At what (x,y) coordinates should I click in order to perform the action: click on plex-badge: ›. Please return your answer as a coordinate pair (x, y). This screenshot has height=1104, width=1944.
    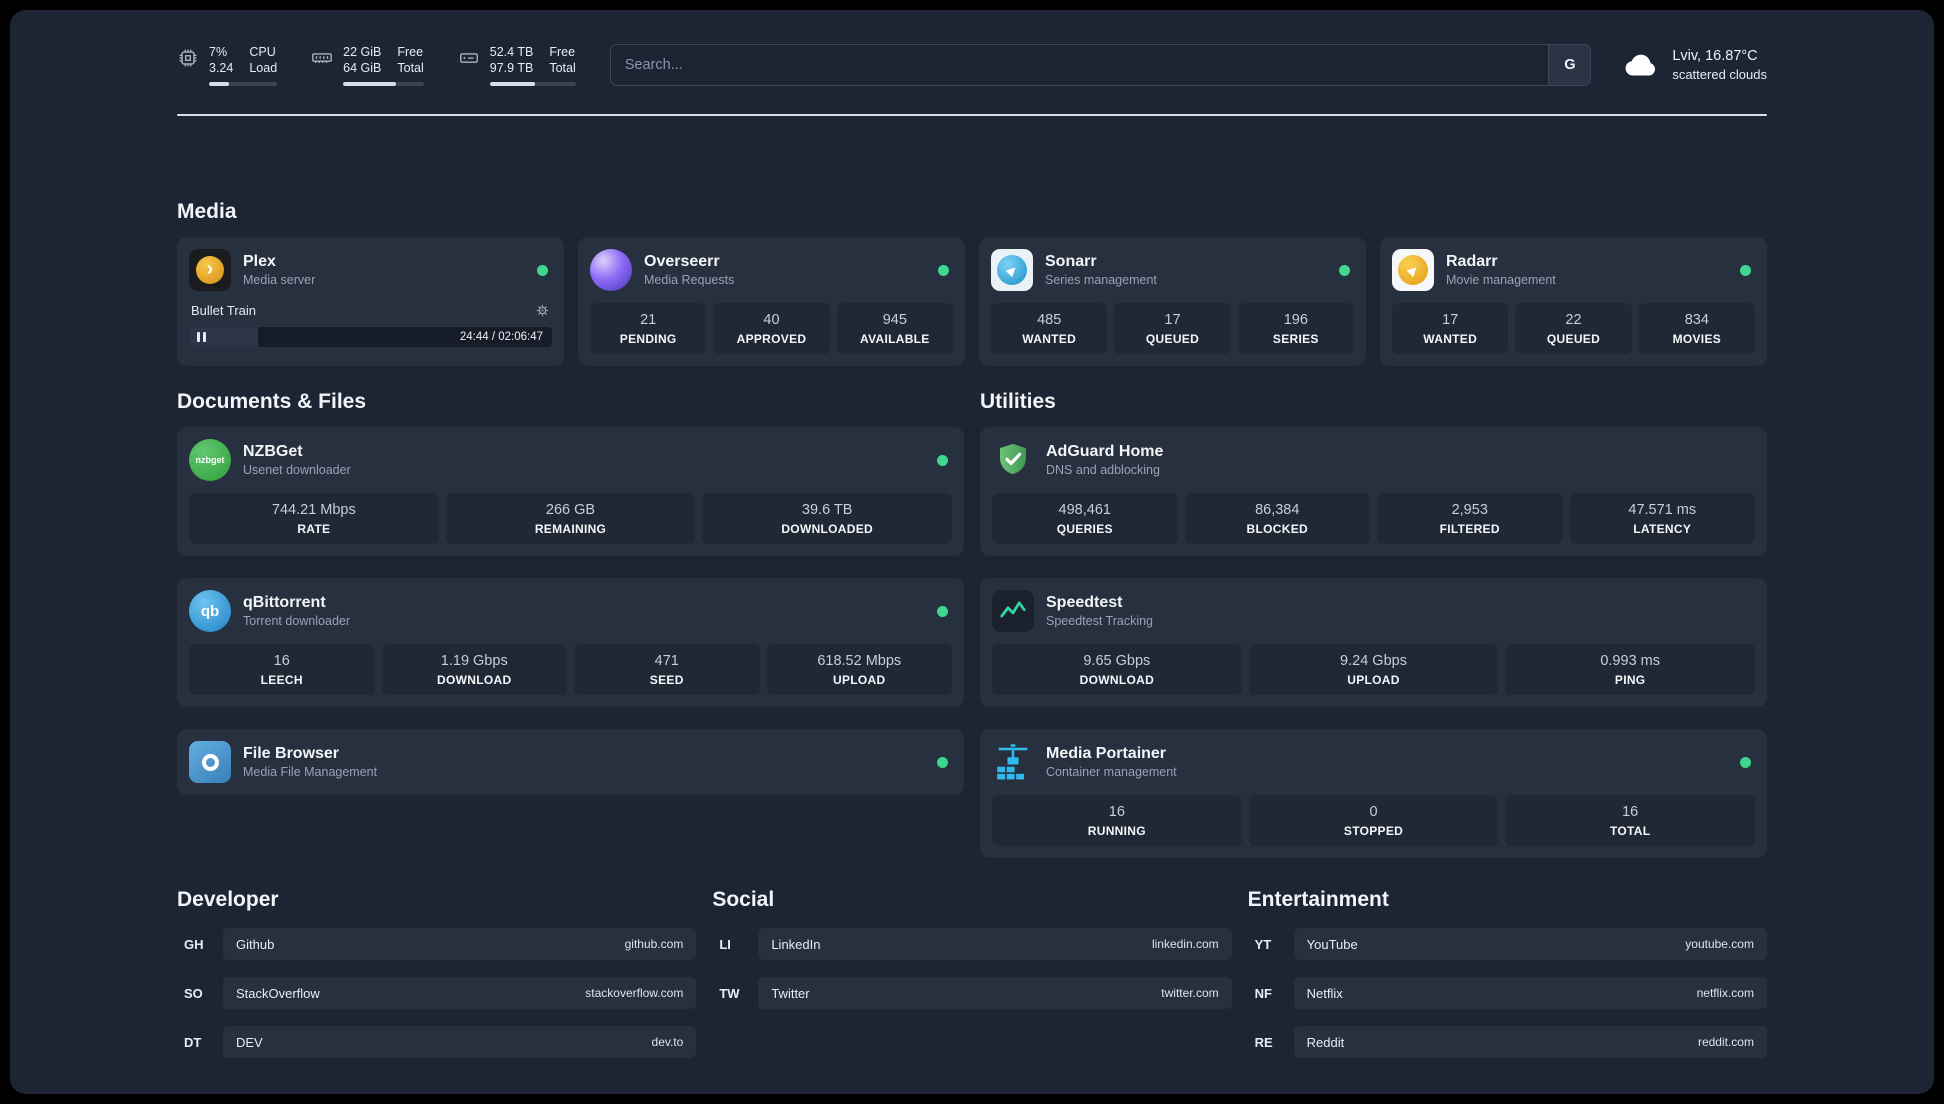
    Looking at the image, I should click on (210, 270).